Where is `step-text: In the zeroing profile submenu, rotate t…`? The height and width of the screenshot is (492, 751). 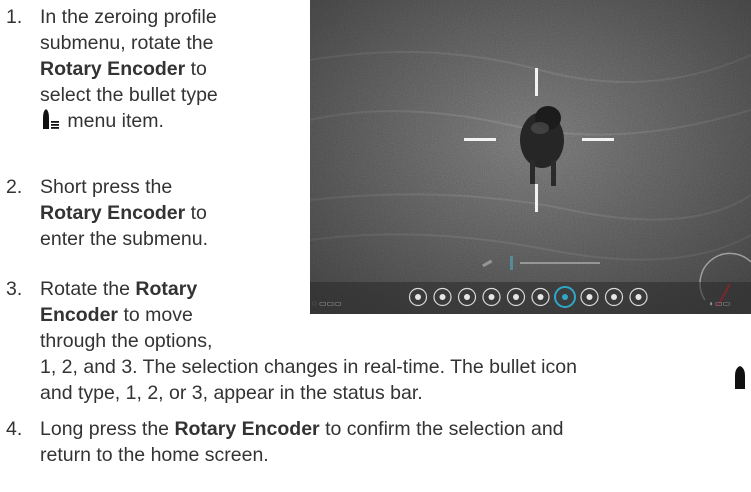
step-text: In the zeroing profile submenu, rotate t… is located at coordinates (129, 69).